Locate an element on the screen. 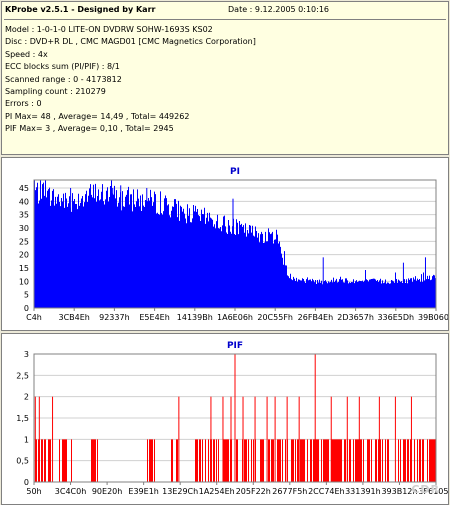 Image resolution: width=450 pixels, height=505 pixels. x-tick-label: 2CC74Eh is located at coordinates (326, 491).